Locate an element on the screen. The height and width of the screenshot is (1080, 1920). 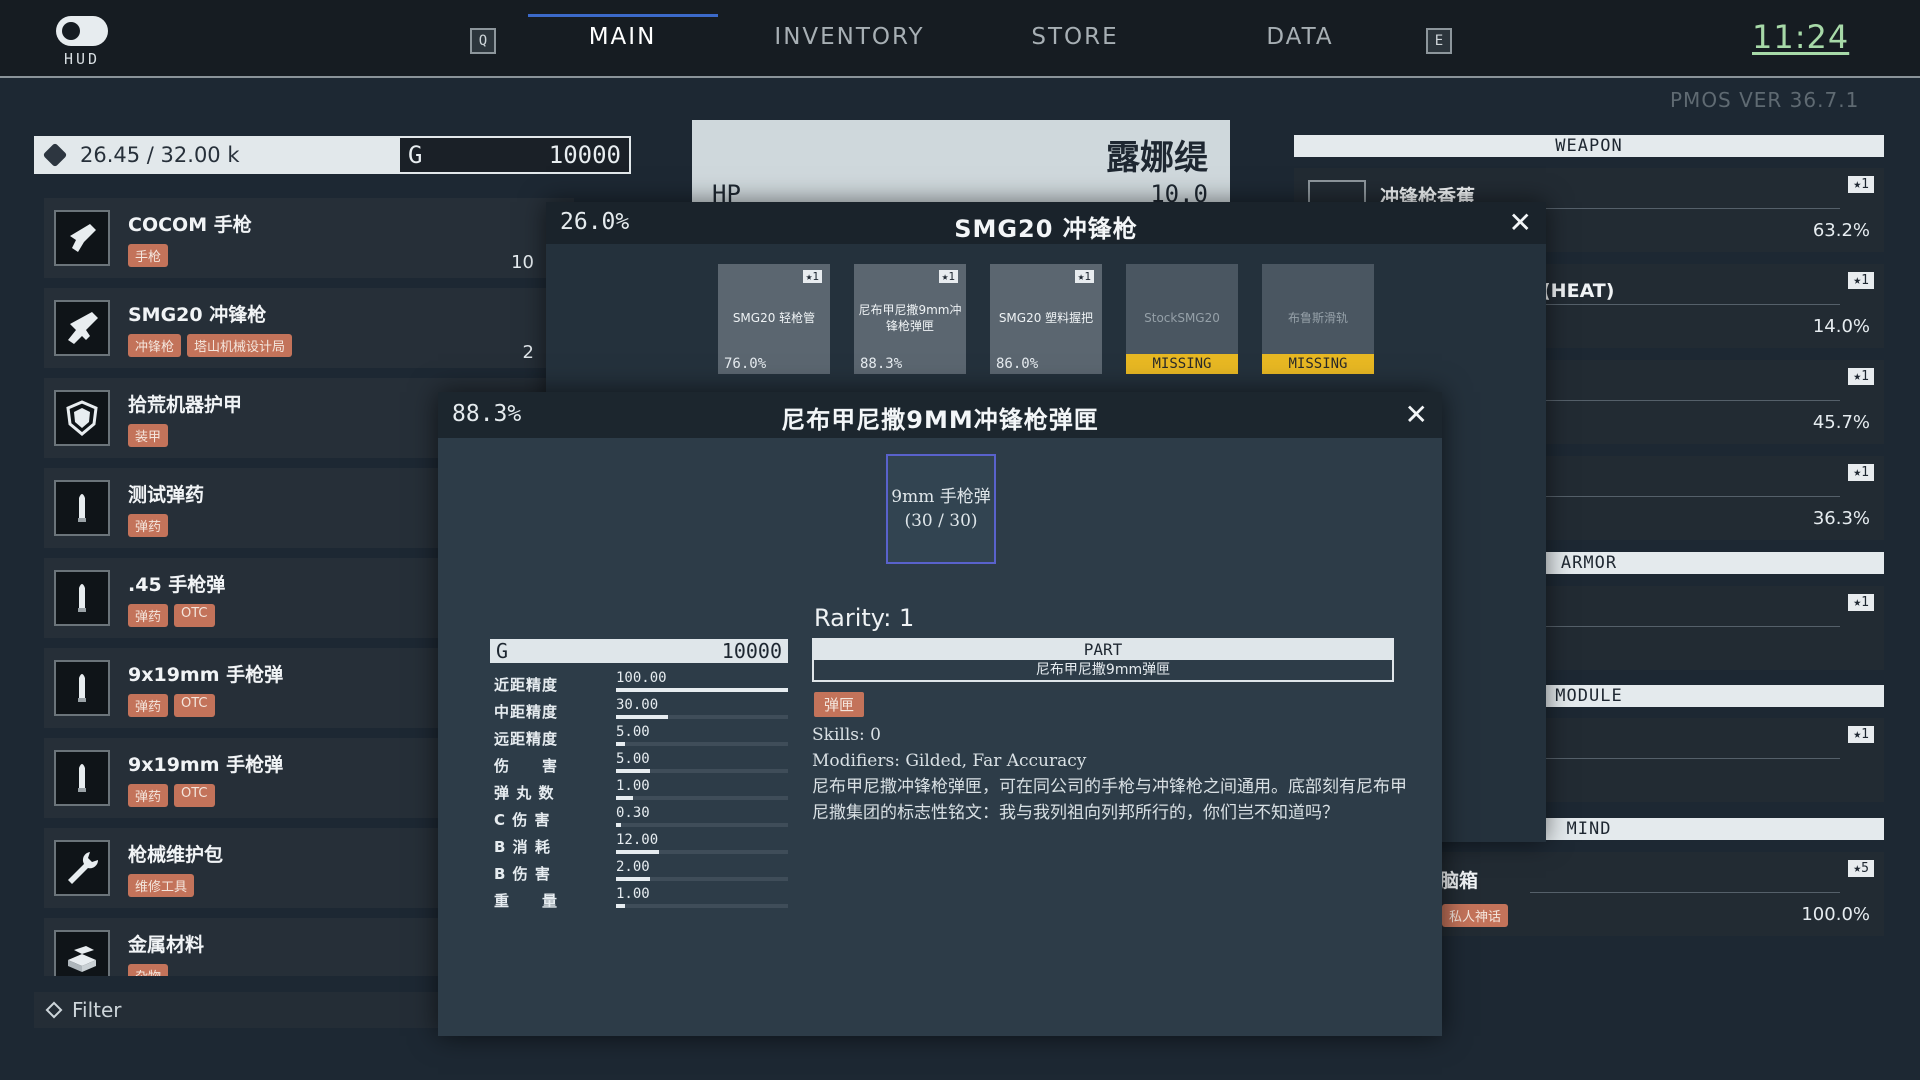
part-name: SMG20 轻枪管 is located at coordinates (774, 318).